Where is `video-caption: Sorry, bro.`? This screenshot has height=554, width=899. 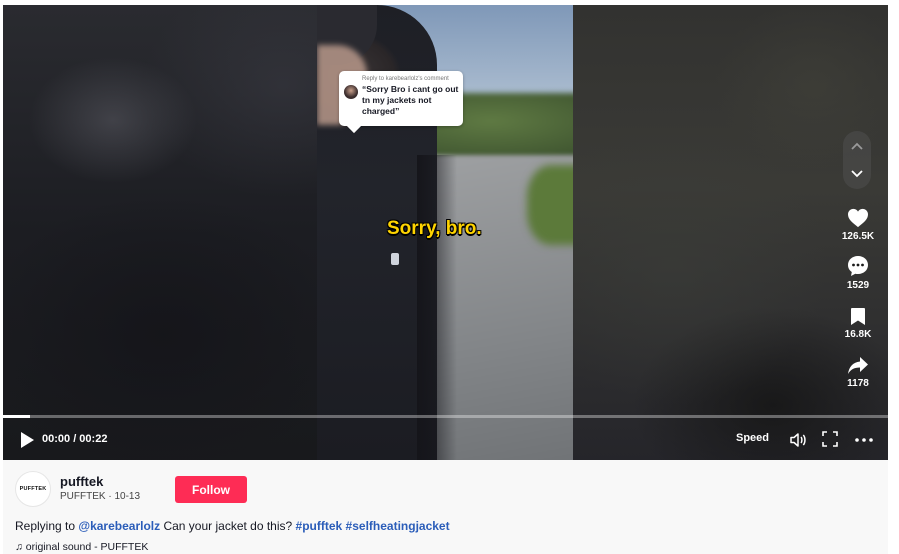 video-caption: Sorry, bro. is located at coordinates (434, 228).